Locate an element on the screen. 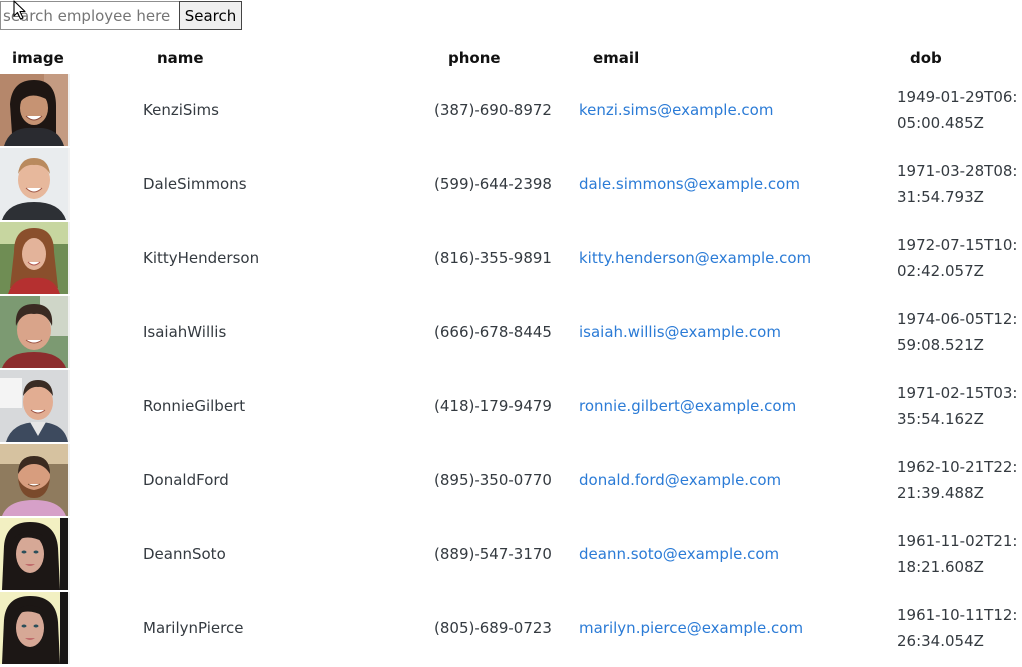 The image size is (1022, 667). employee-name: KenziSims is located at coordinates (181, 110).